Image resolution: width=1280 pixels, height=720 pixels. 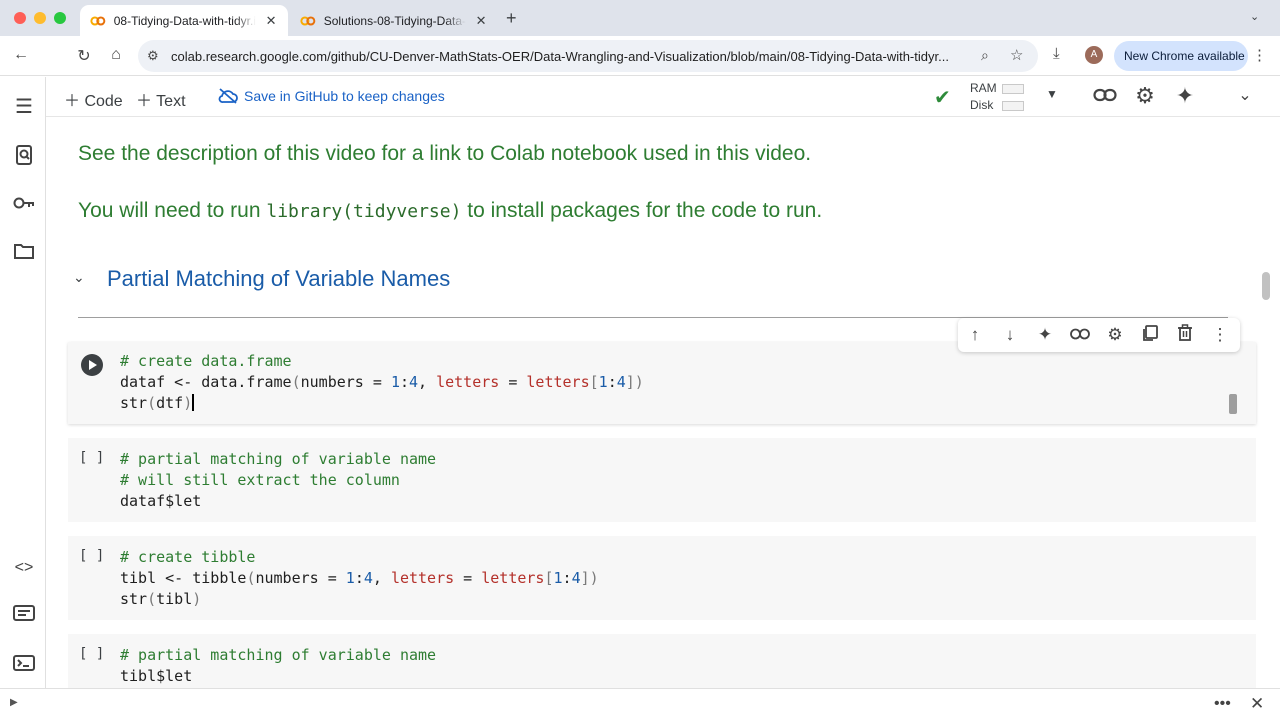 I want to click on add-code-label: Code, so click(x=103, y=101).